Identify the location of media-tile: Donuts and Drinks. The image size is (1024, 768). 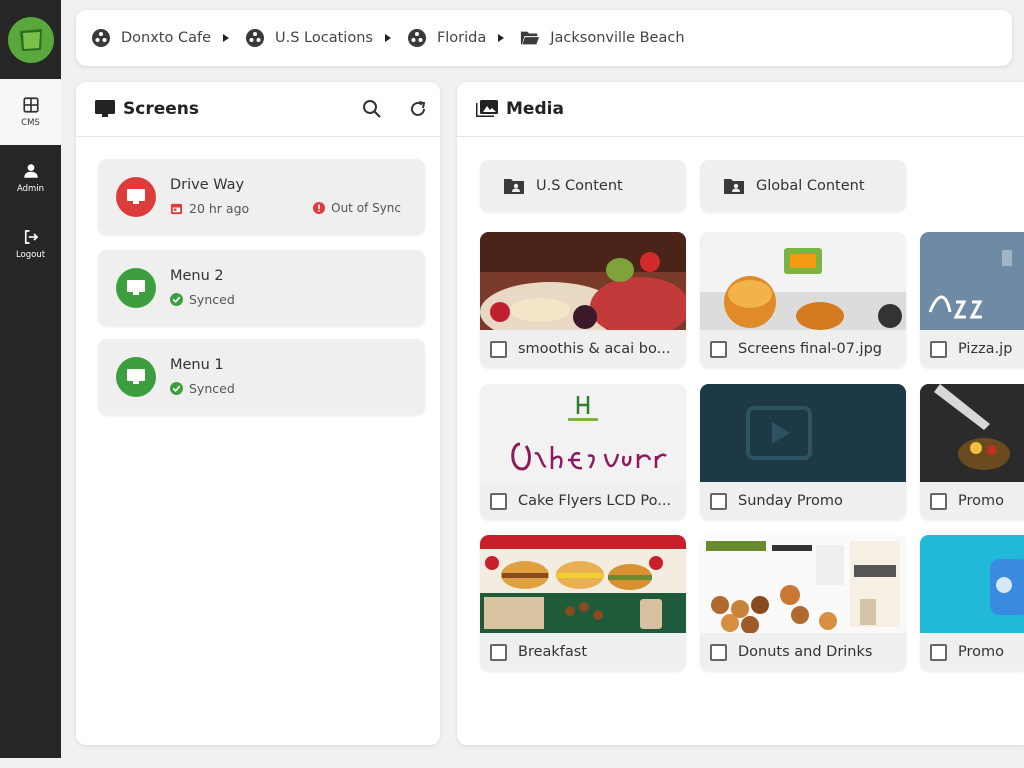
(803, 603).